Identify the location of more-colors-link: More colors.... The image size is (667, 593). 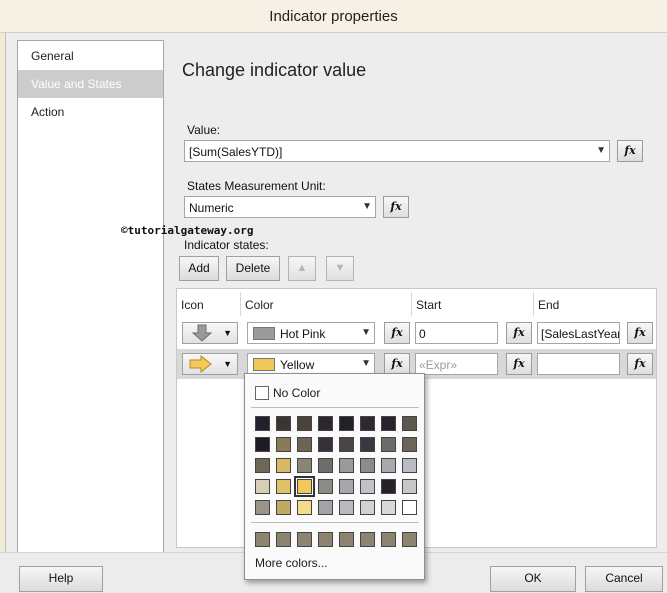
(291, 563).